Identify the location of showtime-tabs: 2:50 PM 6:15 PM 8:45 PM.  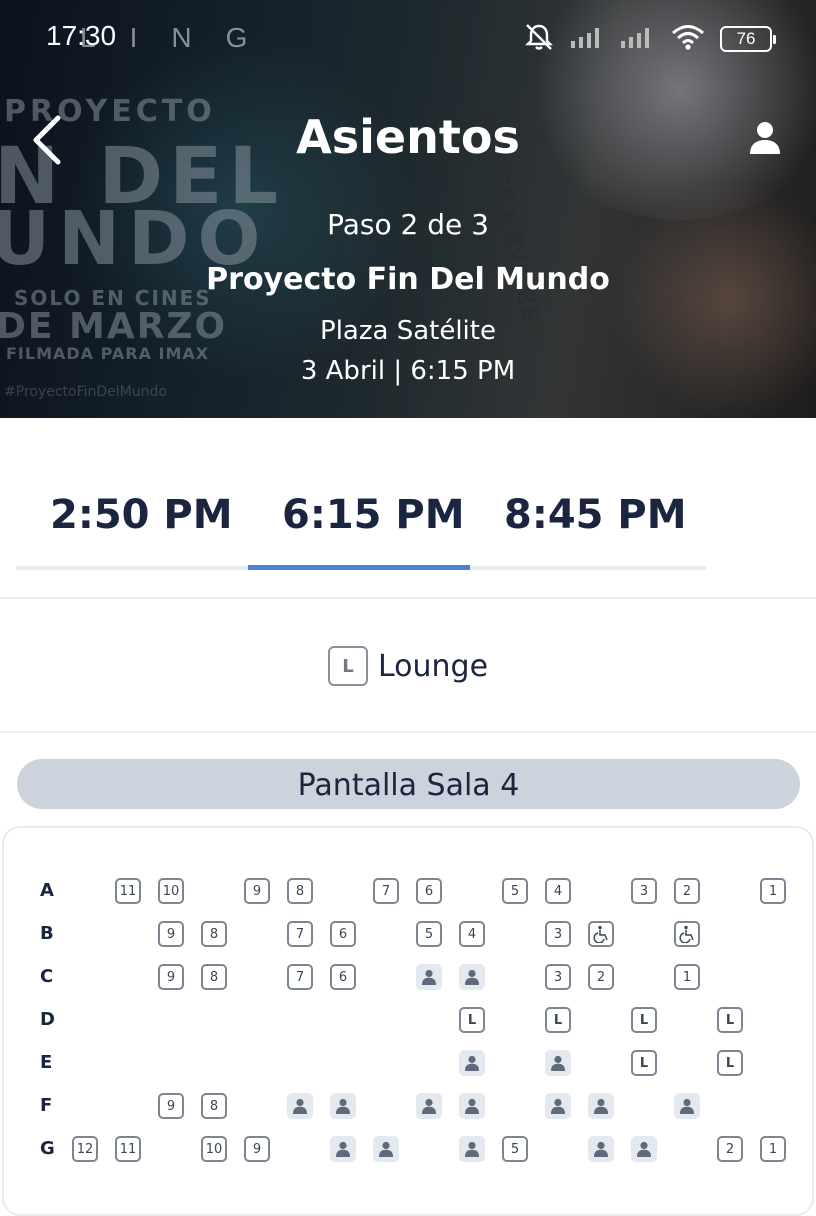
(361, 521).